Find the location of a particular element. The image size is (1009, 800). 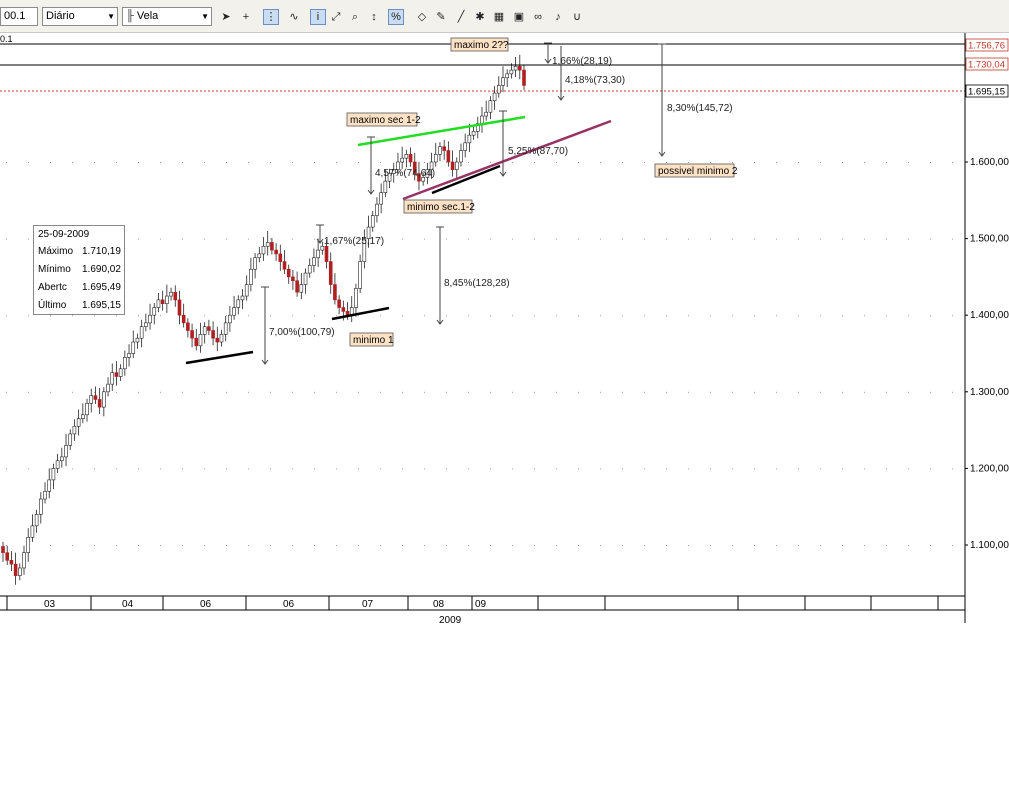

x-tick-label: 03 is located at coordinates (50, 604).